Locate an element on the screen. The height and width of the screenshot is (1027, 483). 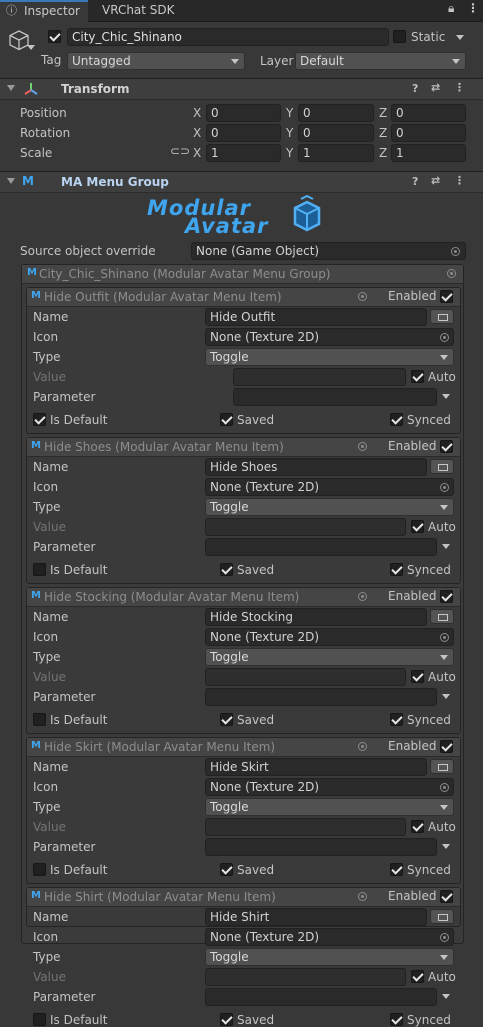
position-y-input: 0 is located at coordinates (336, 113).